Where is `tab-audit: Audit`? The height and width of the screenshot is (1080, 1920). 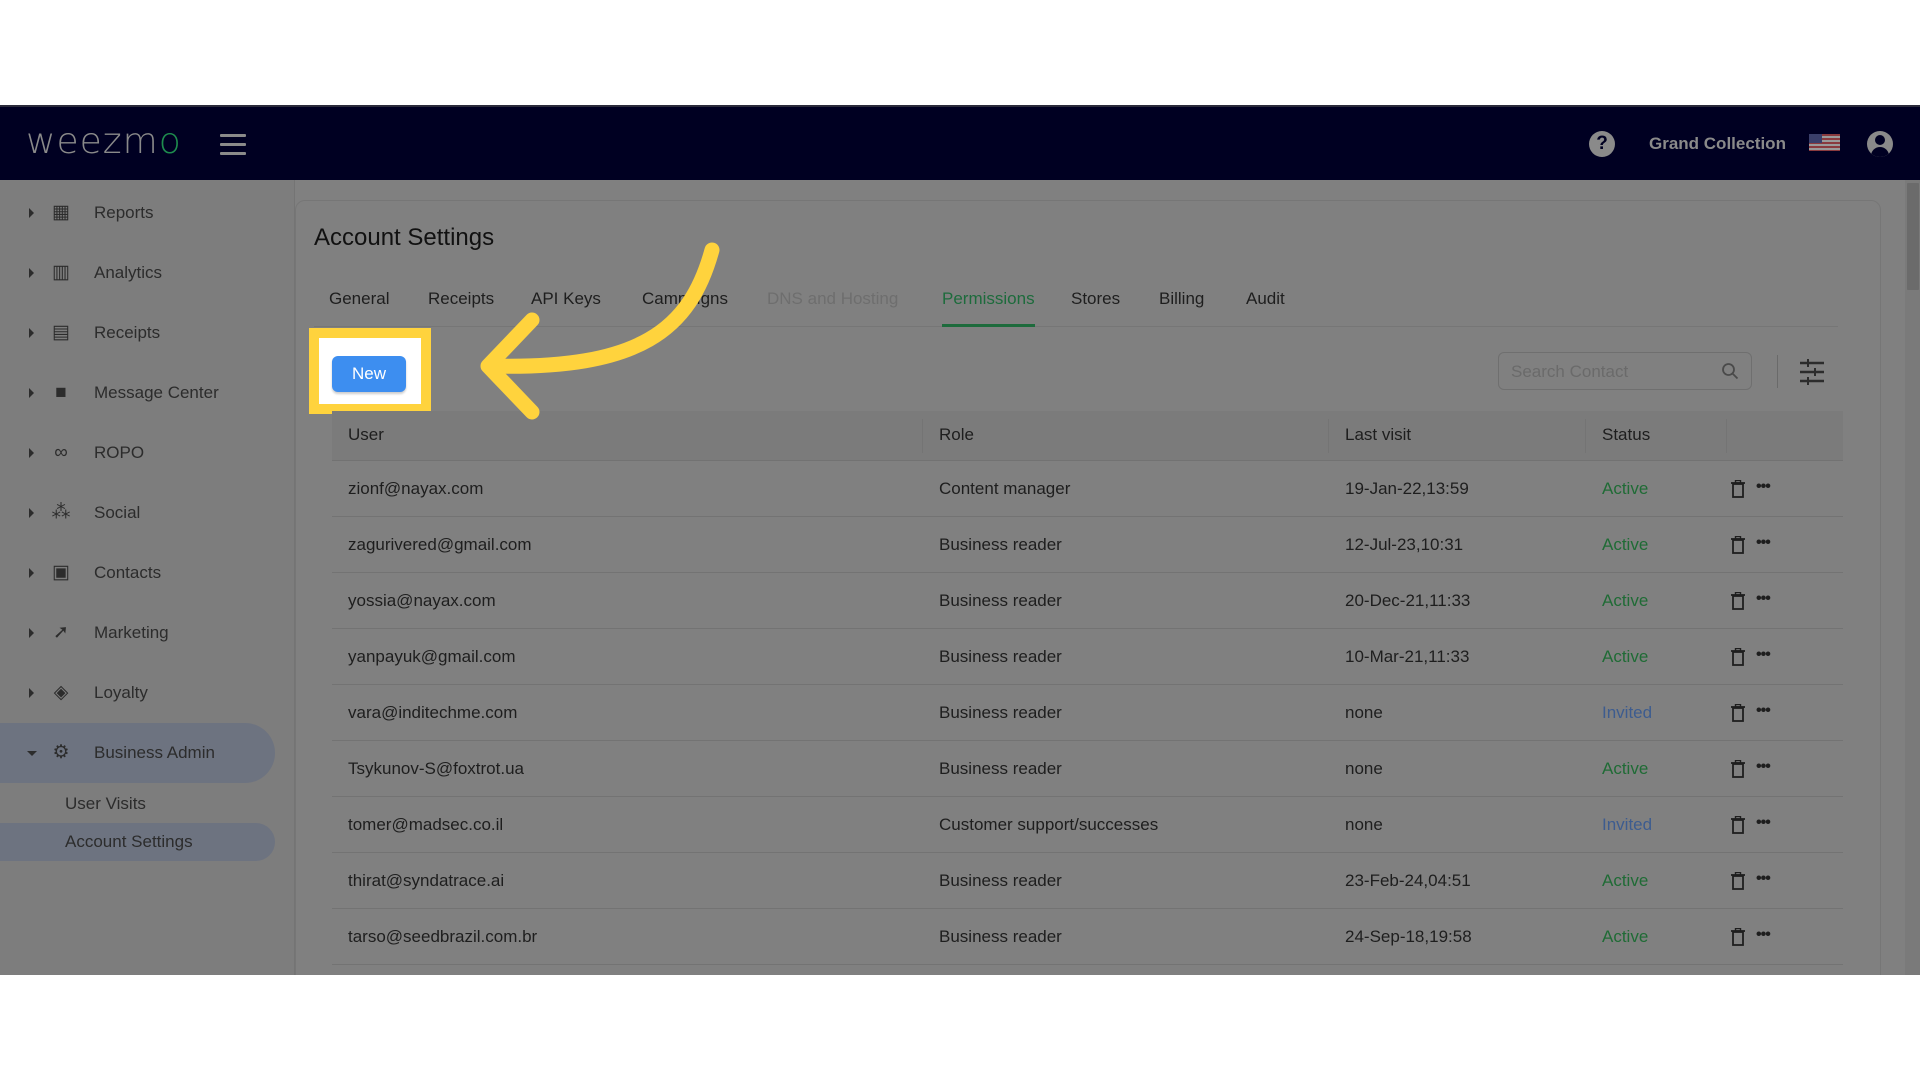
tab-audit: Audit is located at coordinates (1265, 308).